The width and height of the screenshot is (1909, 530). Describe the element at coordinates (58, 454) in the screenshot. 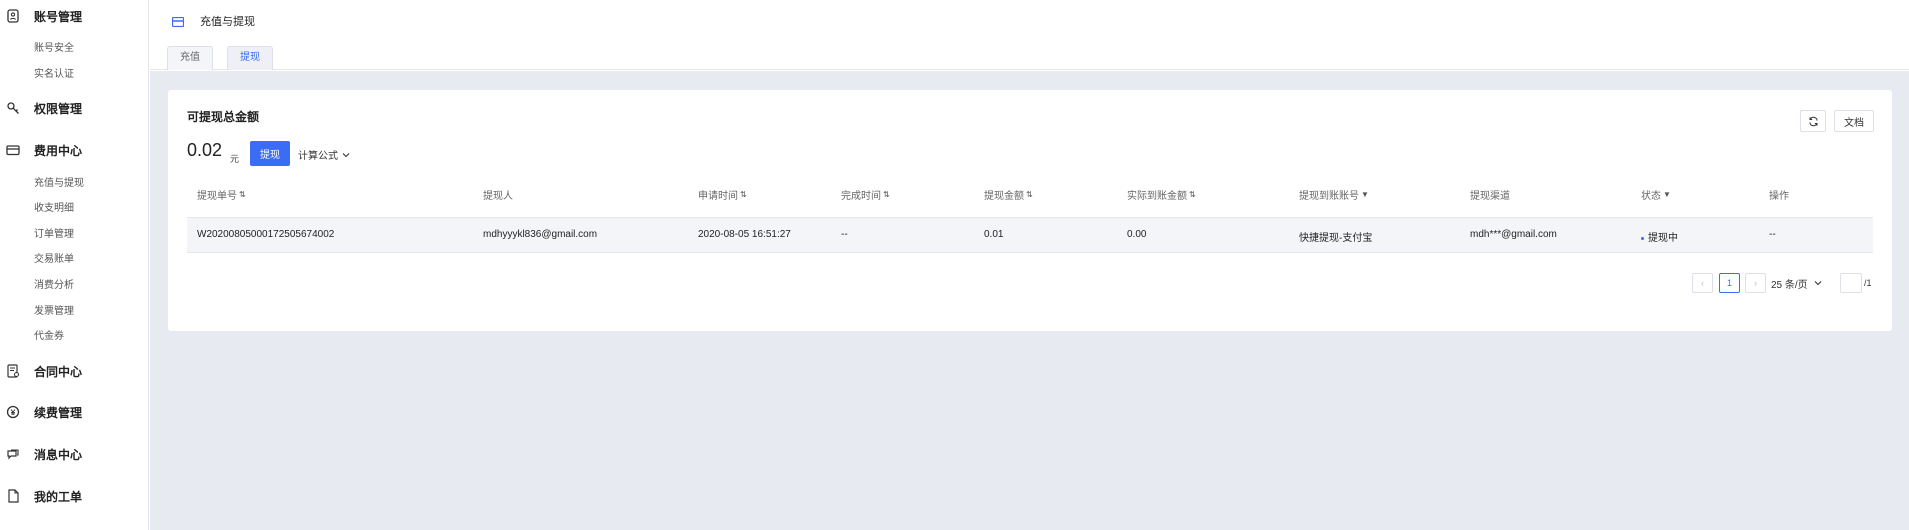

I see `sidebar-group-label: 消息中心` at that location.